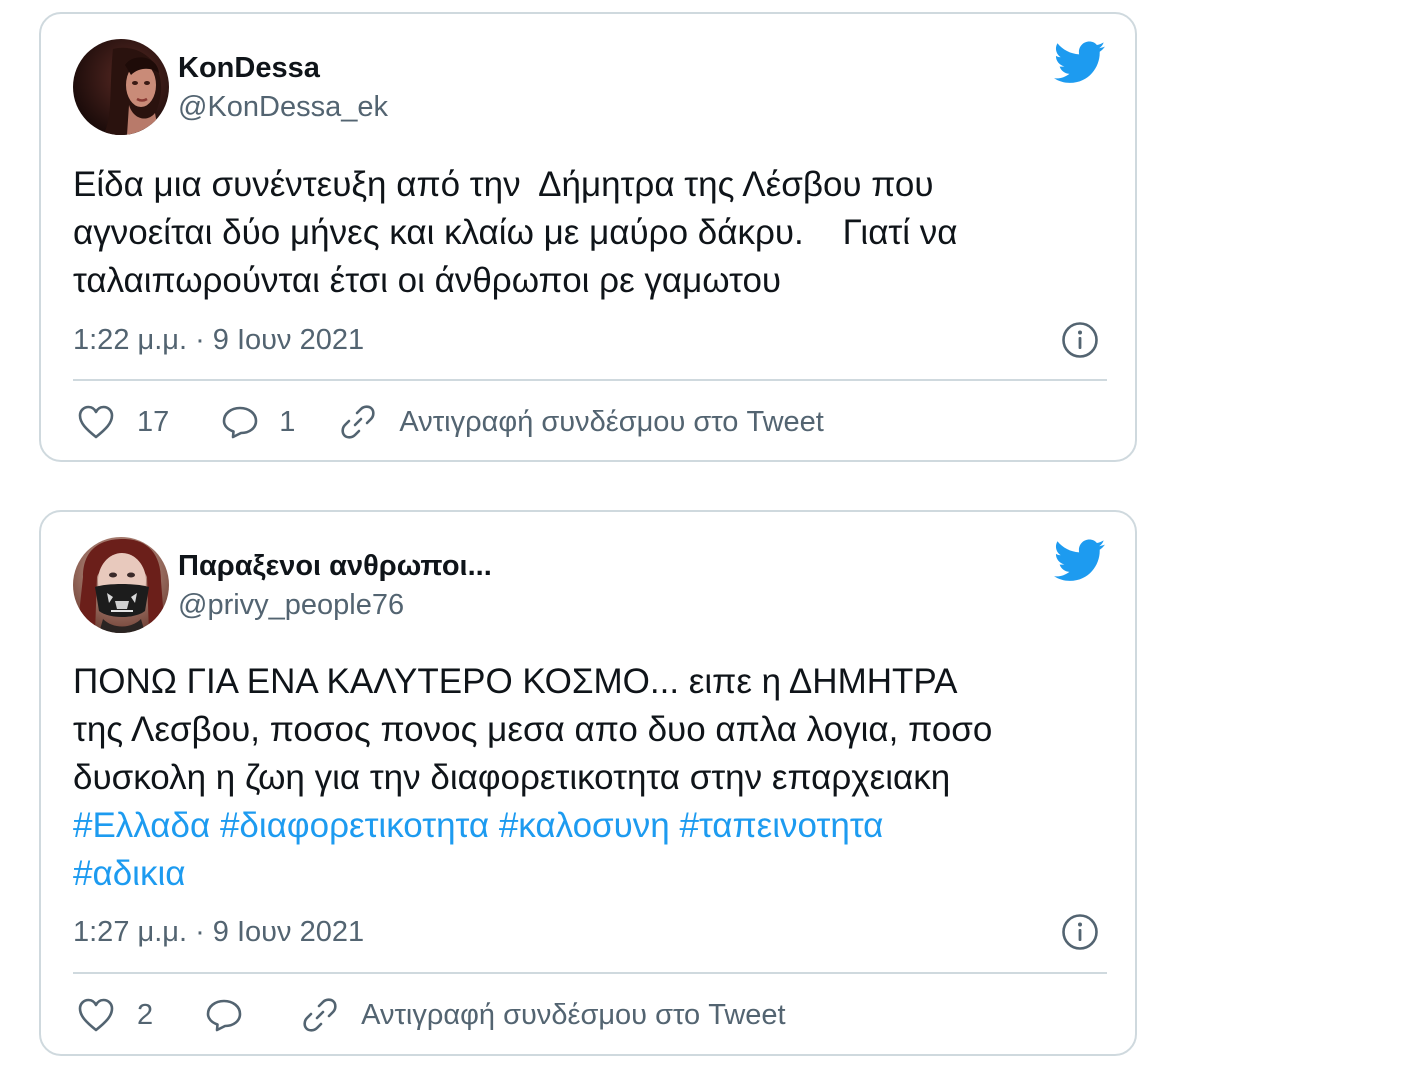 This screenshot has height=1068, width=1420. Describe the element at coordinates (287, 421) in the screenshot. I see `reply-count: 1` at that location.